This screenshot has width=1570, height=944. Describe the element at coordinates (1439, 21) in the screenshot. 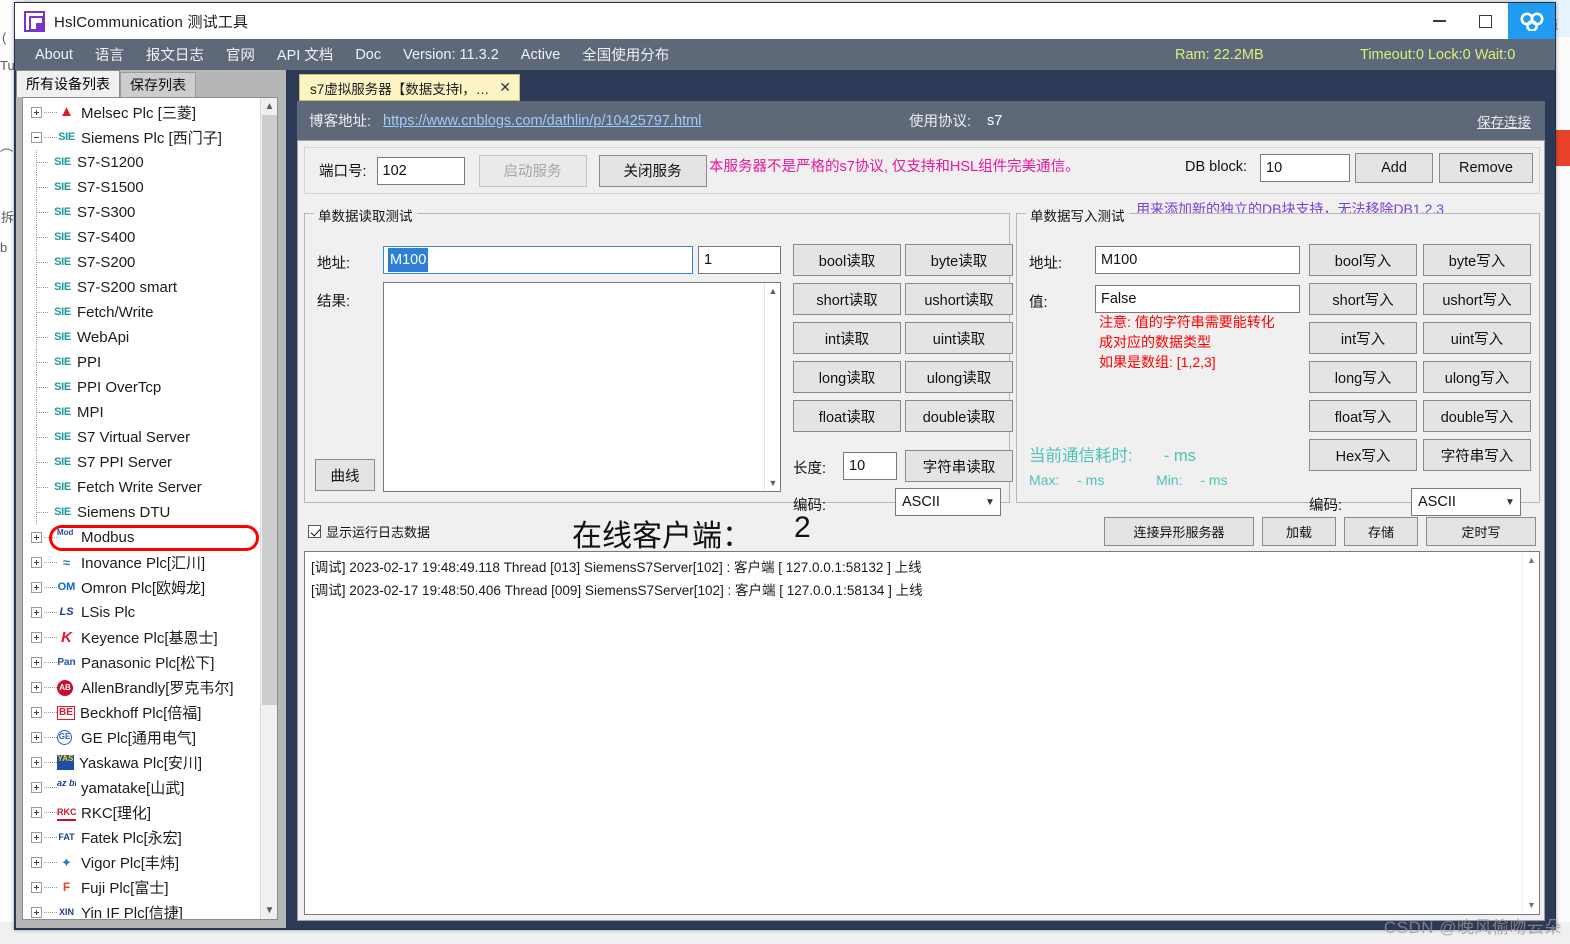

I see `minimize-button` at that location.